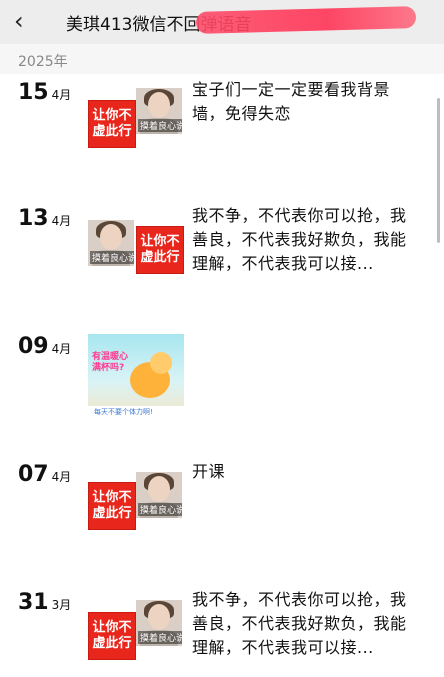 The image size is (444, 677). Describe the element at coordinates (43, 62) in the screenshot. I see `year-label: 2025年` at that location.